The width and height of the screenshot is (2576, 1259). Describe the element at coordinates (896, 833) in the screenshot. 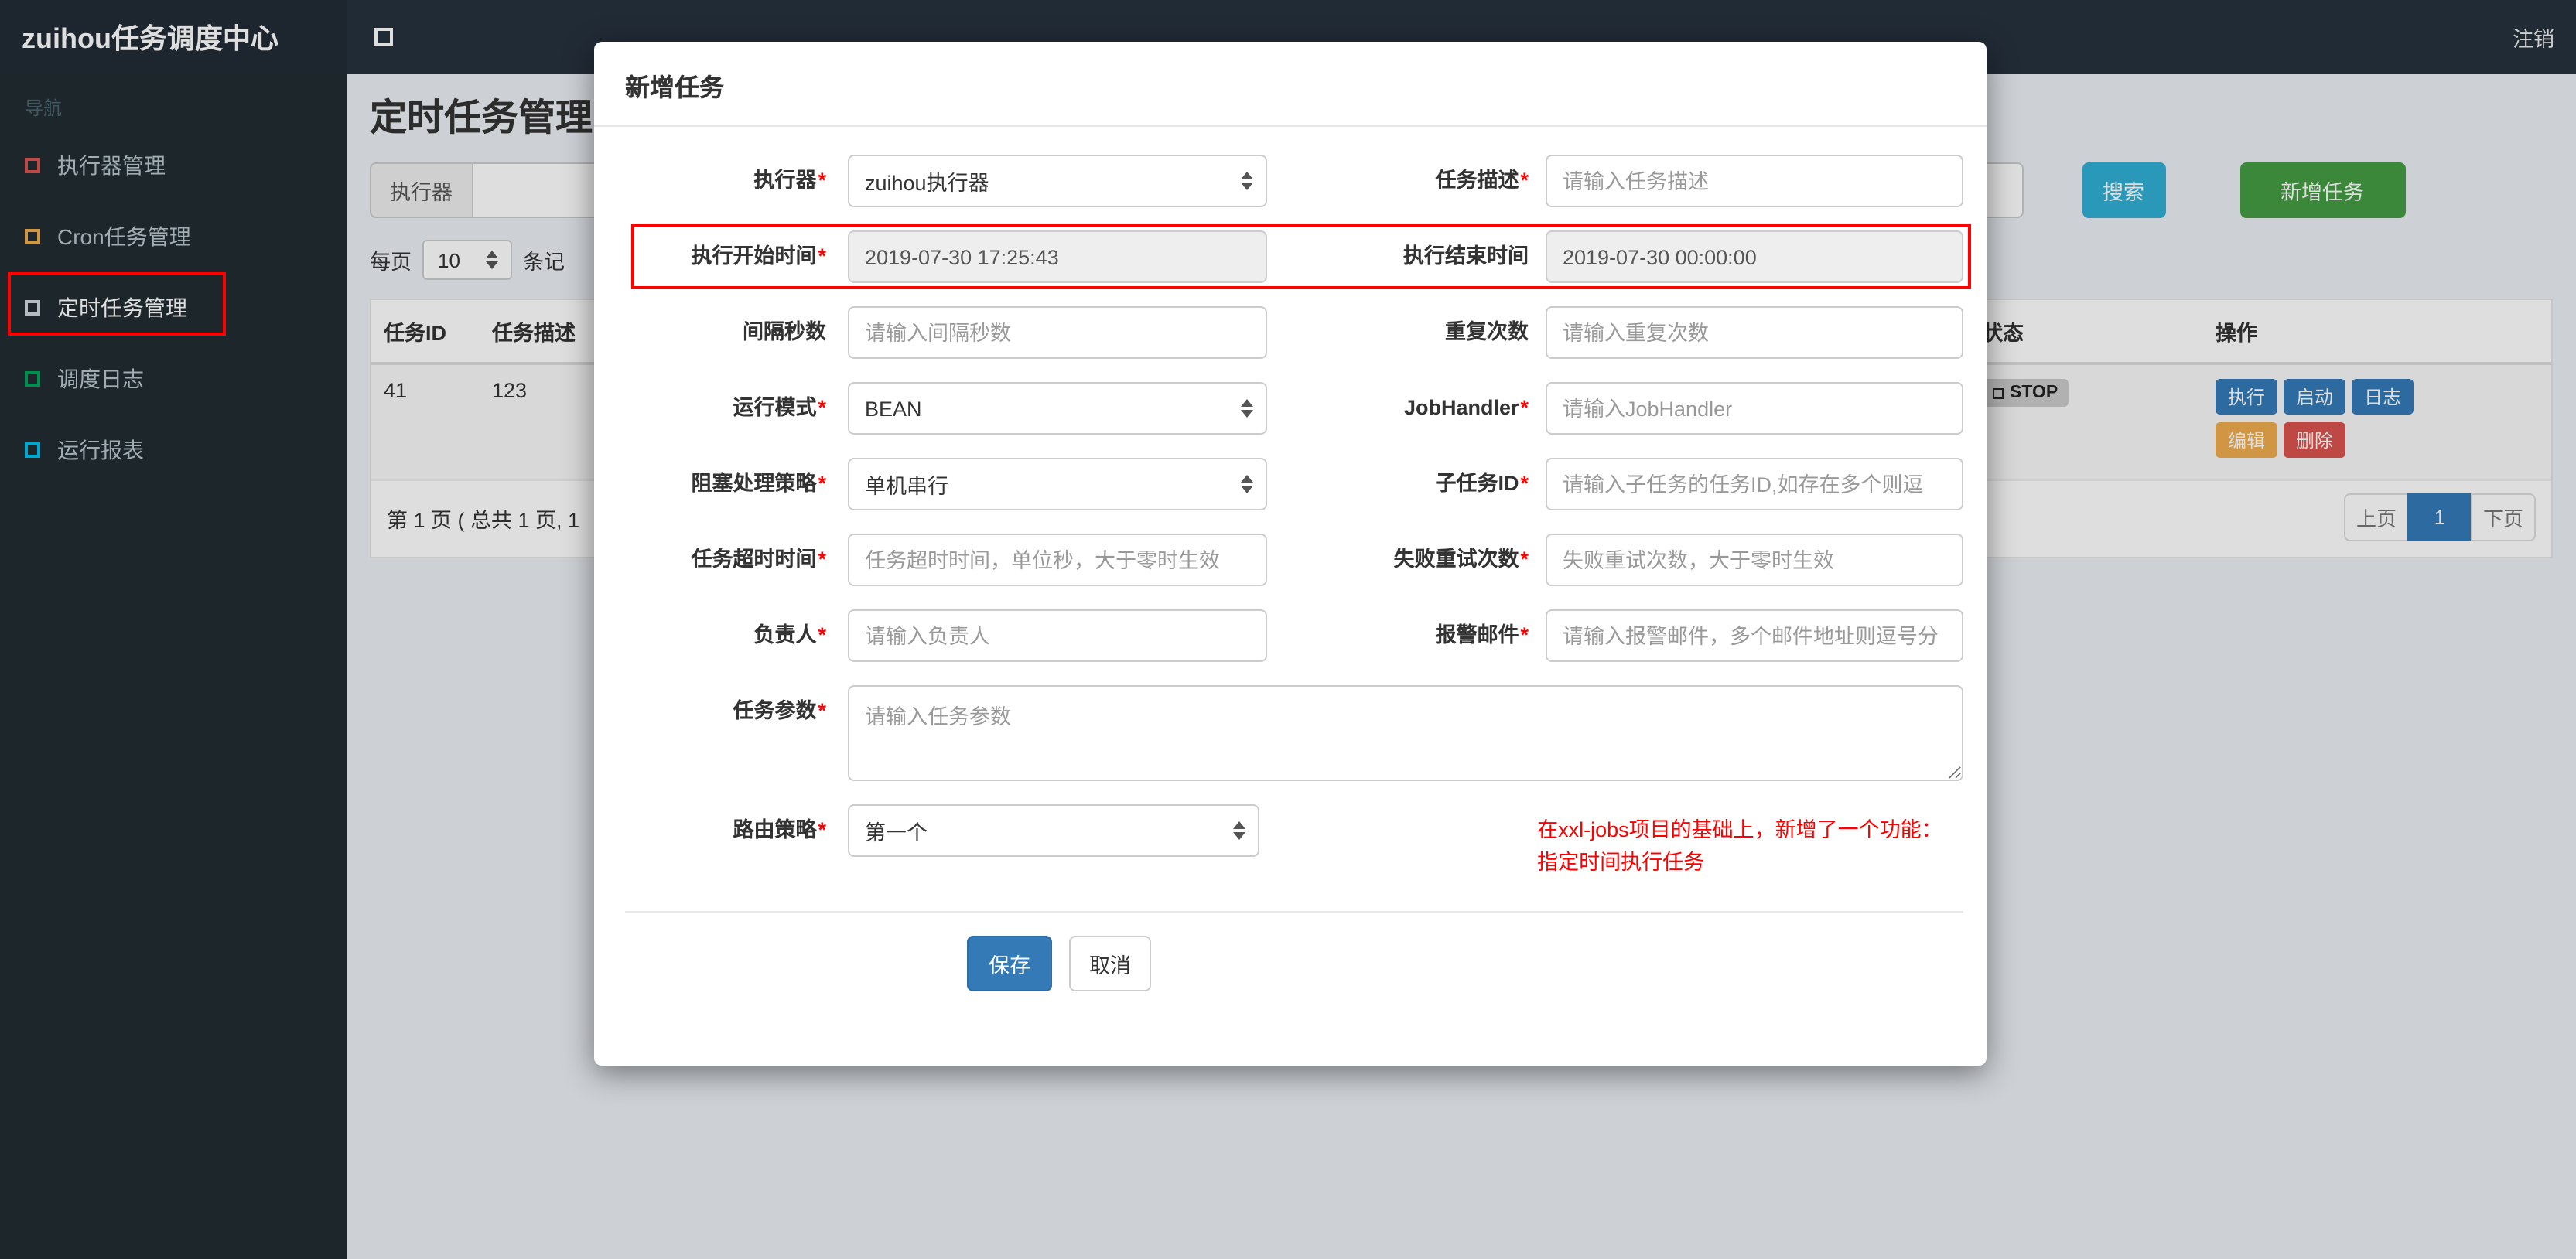

I see `route-strategy-select-value: 第一个` at that location.